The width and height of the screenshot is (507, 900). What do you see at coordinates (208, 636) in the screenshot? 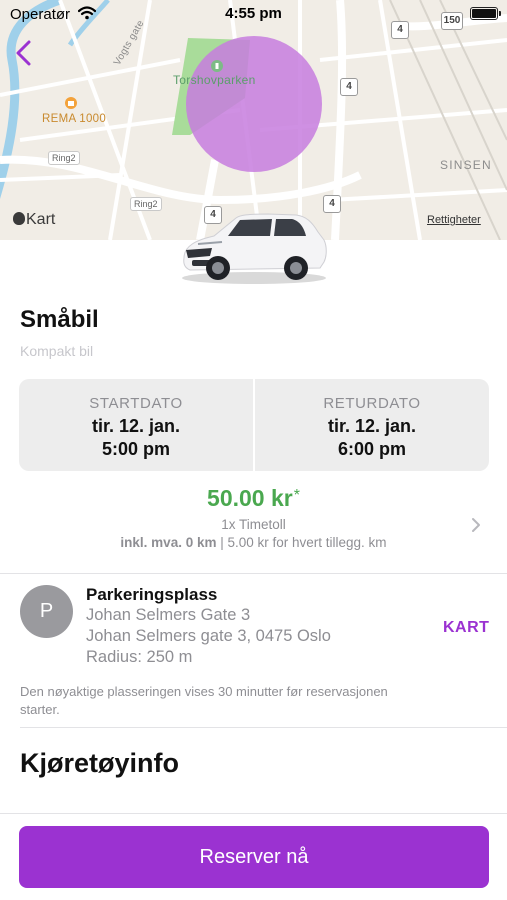
I see `parking-address: Johan Selmers gate 3, 0475 Oslo` at bounding box center [208, 636].